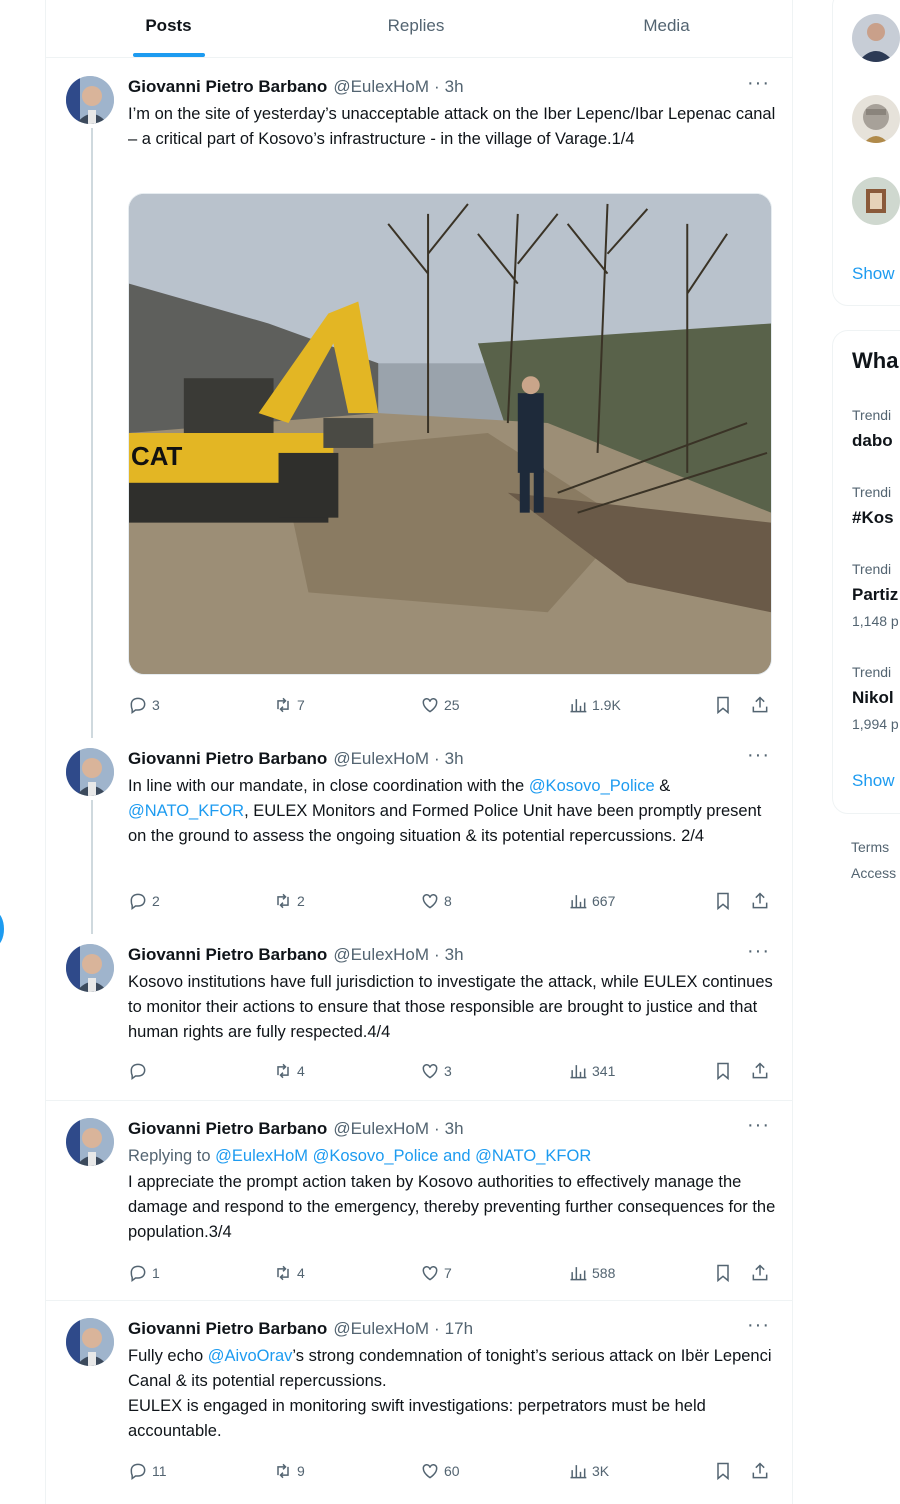 The height and width of the screenshot is (1504, 900). What do you see at coordinates (459, 1329) in the screenshot?
I see `timestamp: 17h` at bounding box center [459, 1329].